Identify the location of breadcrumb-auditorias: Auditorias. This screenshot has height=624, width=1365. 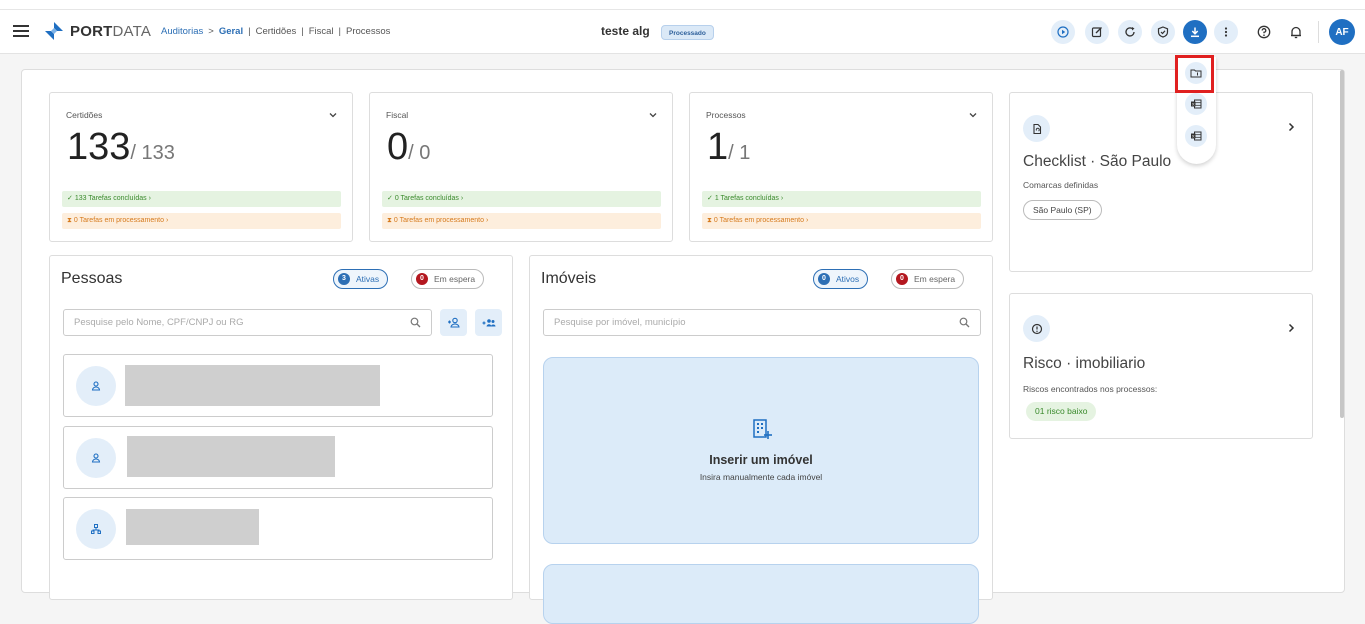
(182, 31).